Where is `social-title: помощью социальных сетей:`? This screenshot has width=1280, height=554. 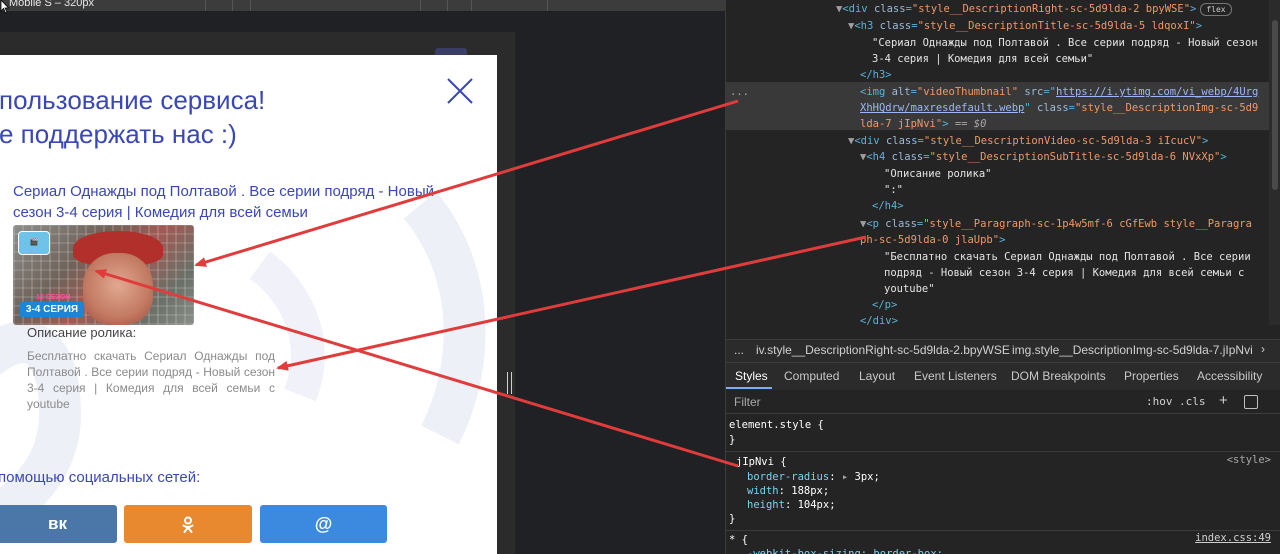
social-title: помощью социальных сетей: is located at coordinates (100, 477).